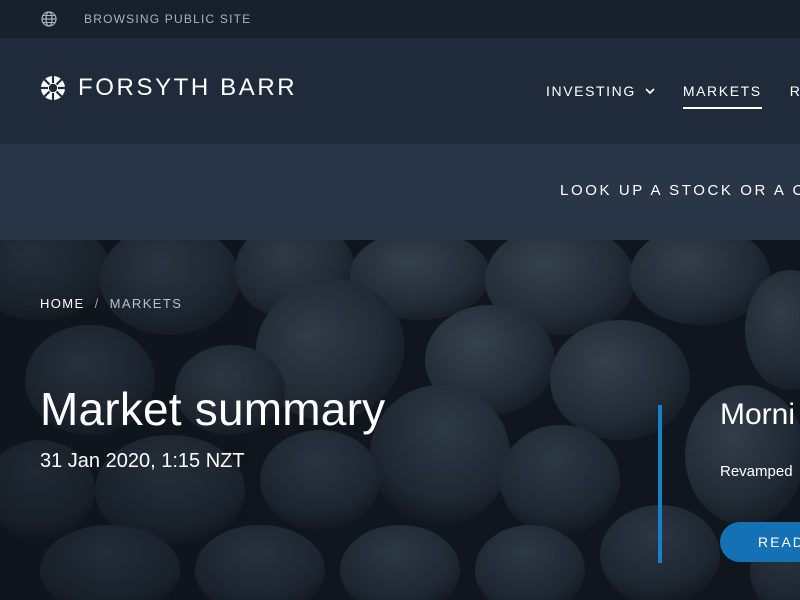 The height and width of the screenshot is (600, 800). I want to click on globe-icon, so click(49, 19).